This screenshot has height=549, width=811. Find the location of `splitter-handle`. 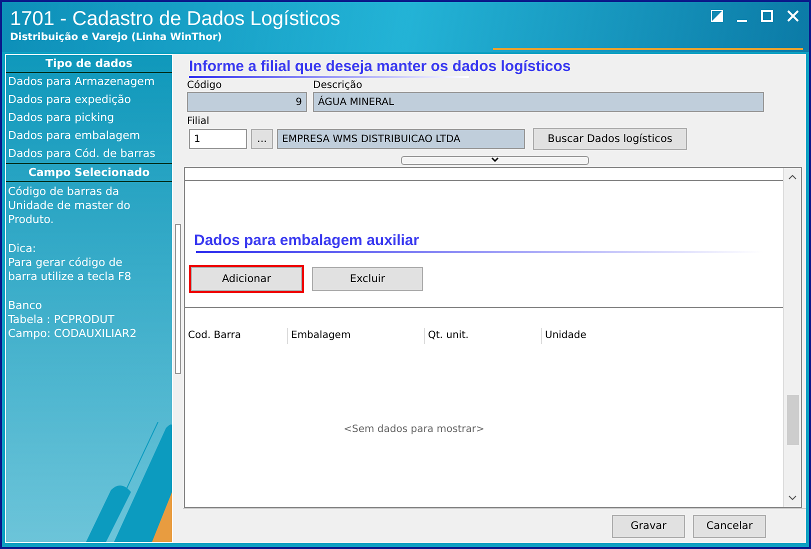

splitter-handle is located at coordinates (178, 299).